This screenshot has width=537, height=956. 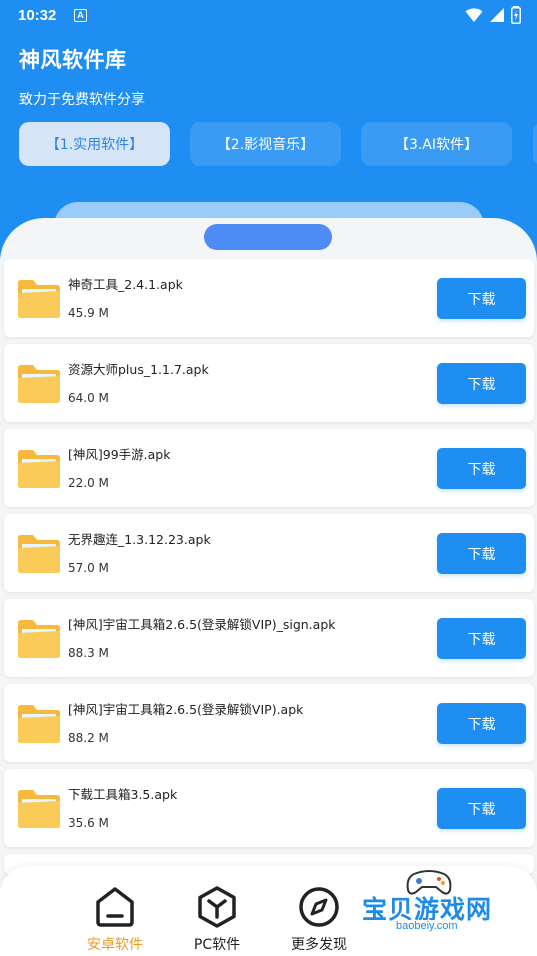 What do you see at coordinates (37, 15) in the screenshot?
I see `status-time: 10:32` at bounding box center [37, 15].